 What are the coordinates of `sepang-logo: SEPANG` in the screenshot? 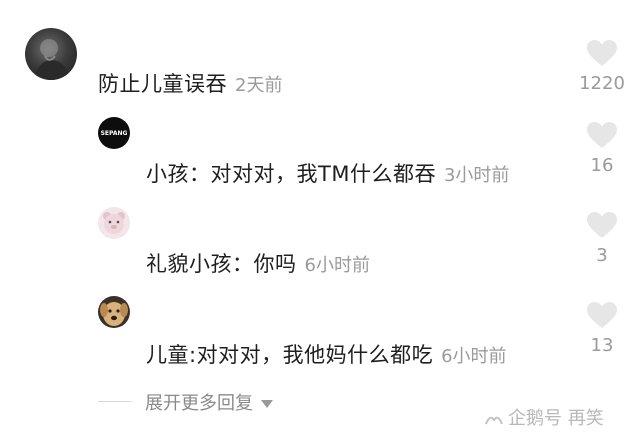 It's located at (114, 133).